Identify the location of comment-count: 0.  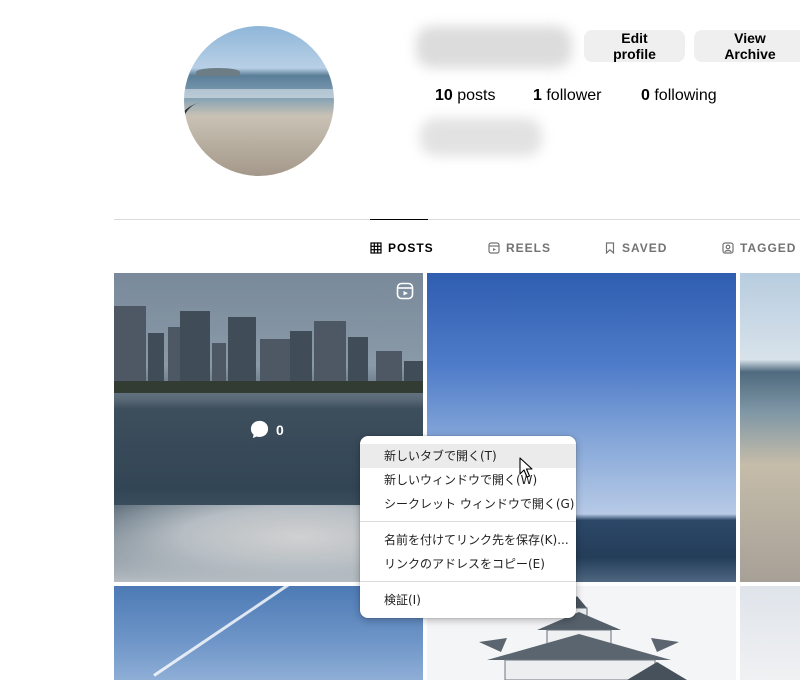
(280, 429).